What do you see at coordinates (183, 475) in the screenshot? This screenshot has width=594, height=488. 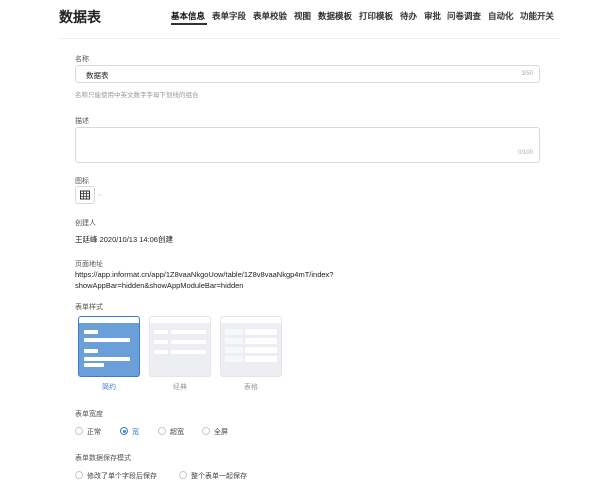 I see `save-whole-form-radio` at bounding box center [183, 475].